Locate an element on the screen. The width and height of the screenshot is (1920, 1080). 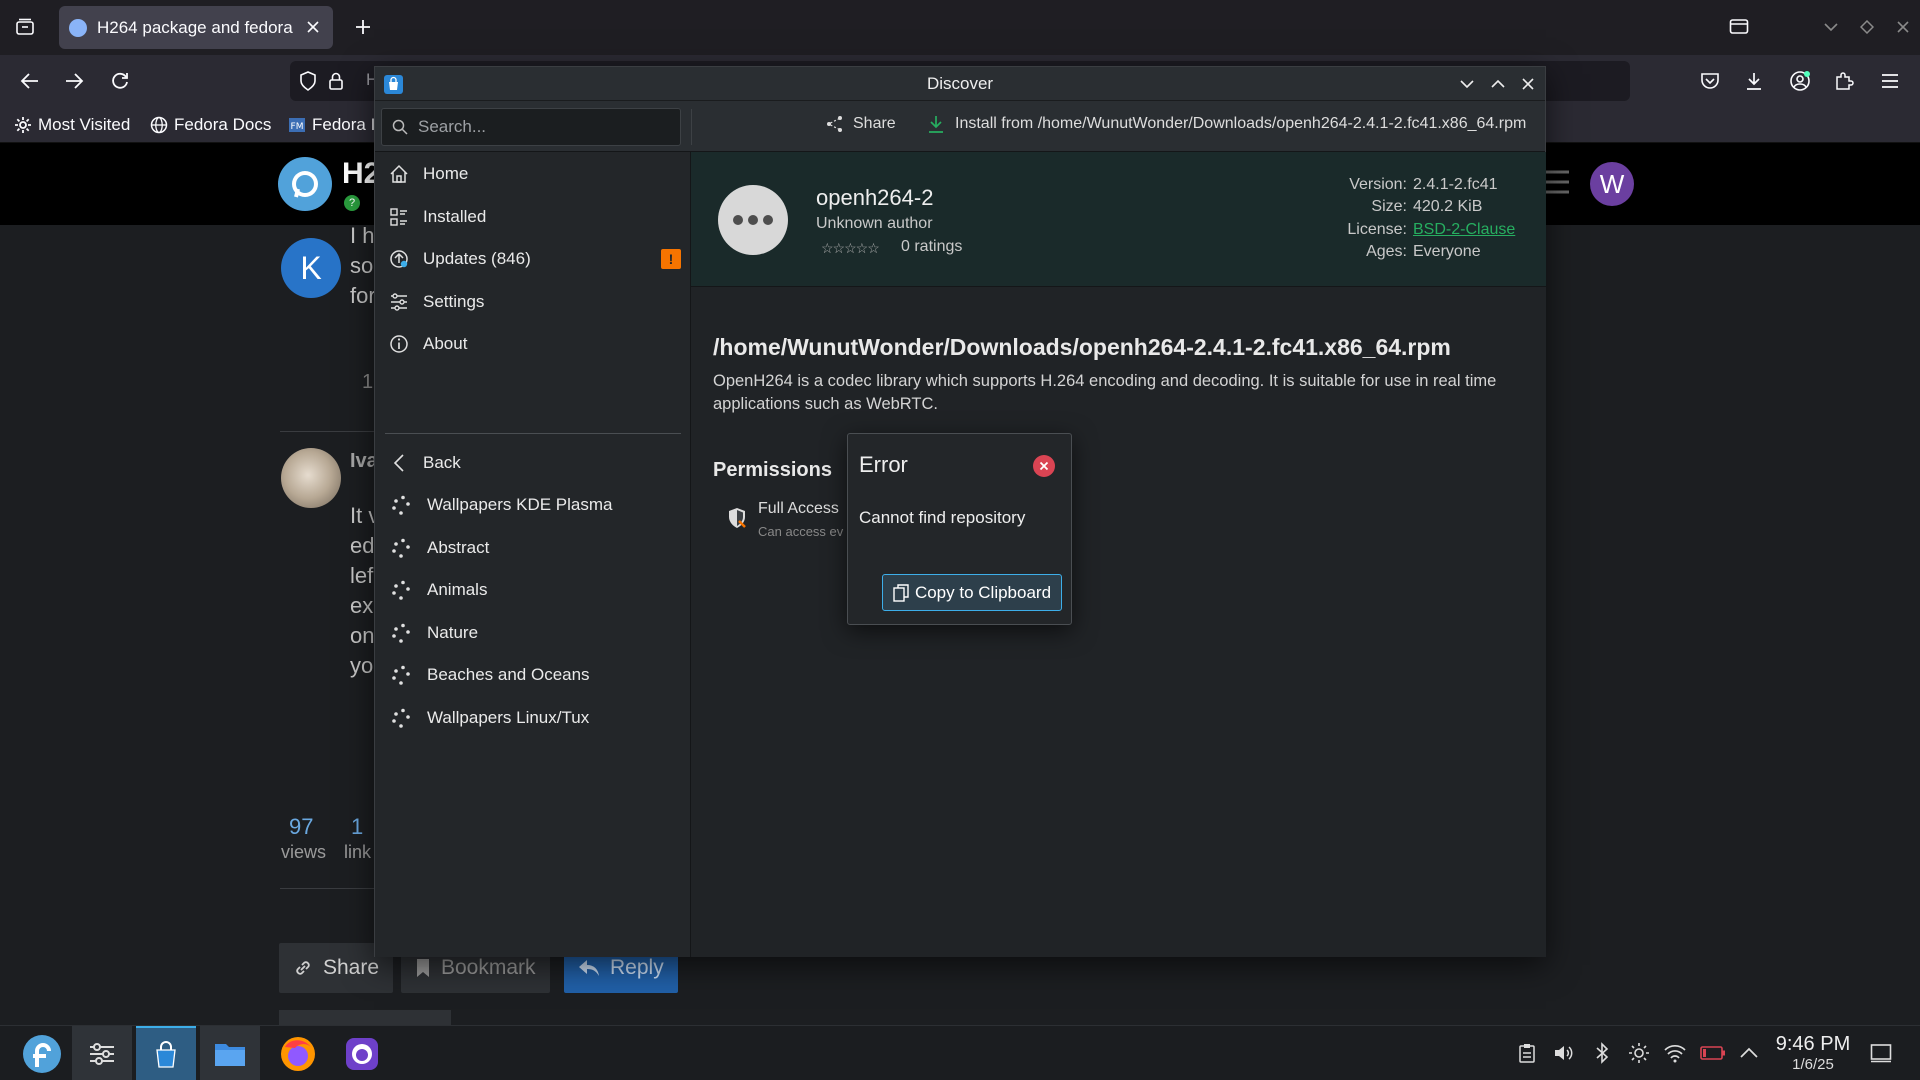
views-count: 97 is located at coordinates (301, 826).